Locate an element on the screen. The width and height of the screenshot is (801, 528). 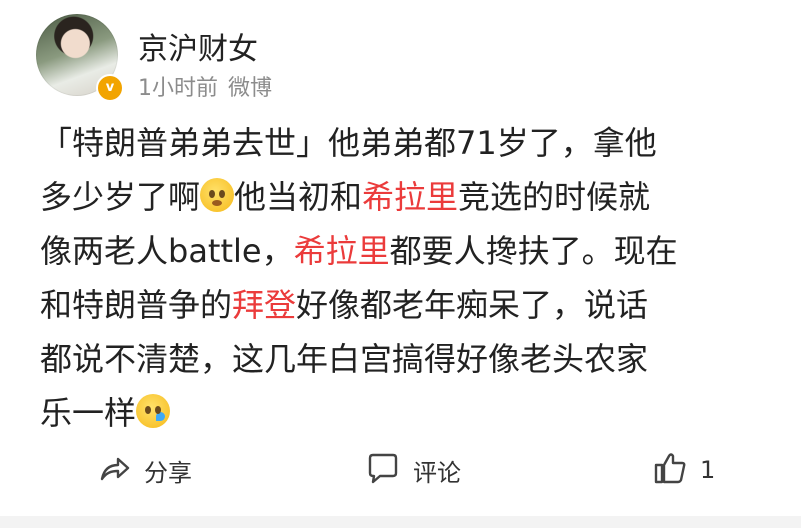
post-source: 微博 is located at coordinates (250, 88).